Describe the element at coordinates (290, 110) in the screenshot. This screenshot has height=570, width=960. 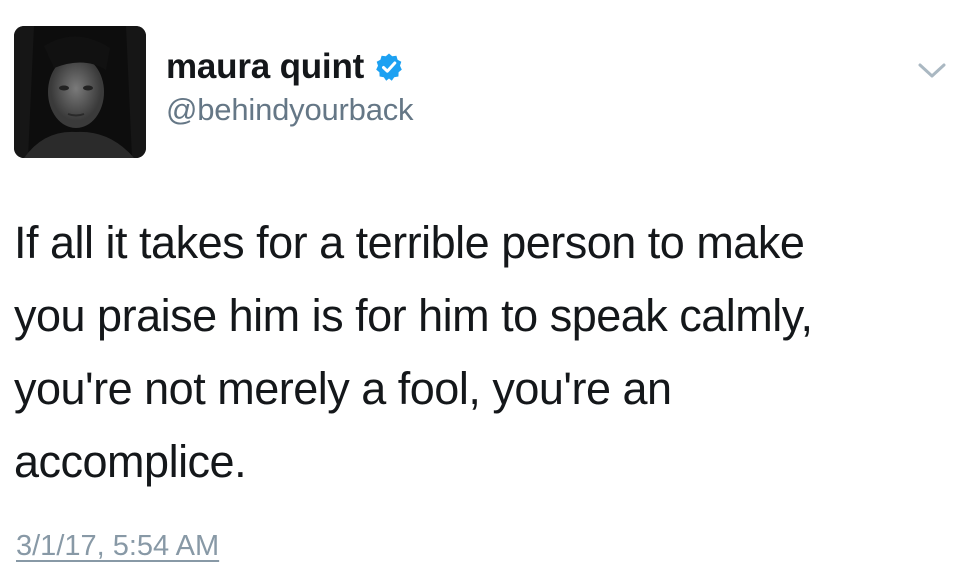
I see `user-handle: @behindyourback` at that location.